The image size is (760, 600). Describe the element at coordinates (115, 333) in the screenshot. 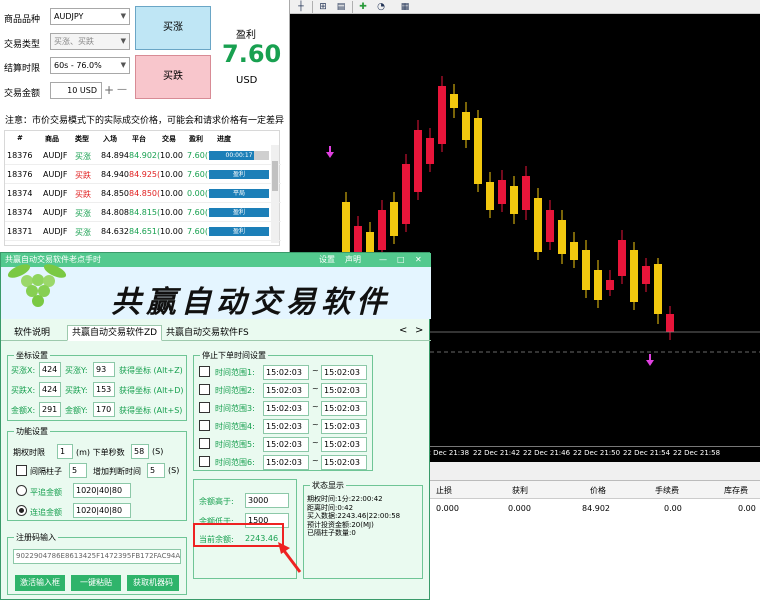

I see `tab-zd: 共赢自动交易软件ZD` at that location.